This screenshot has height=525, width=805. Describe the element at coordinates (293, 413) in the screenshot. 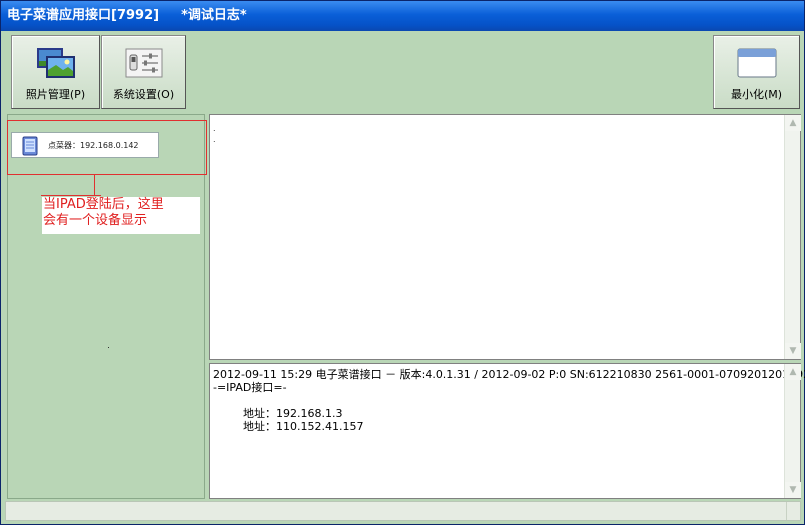

I see `log-line-address-1: 地址：192.168.1.3` at that location.